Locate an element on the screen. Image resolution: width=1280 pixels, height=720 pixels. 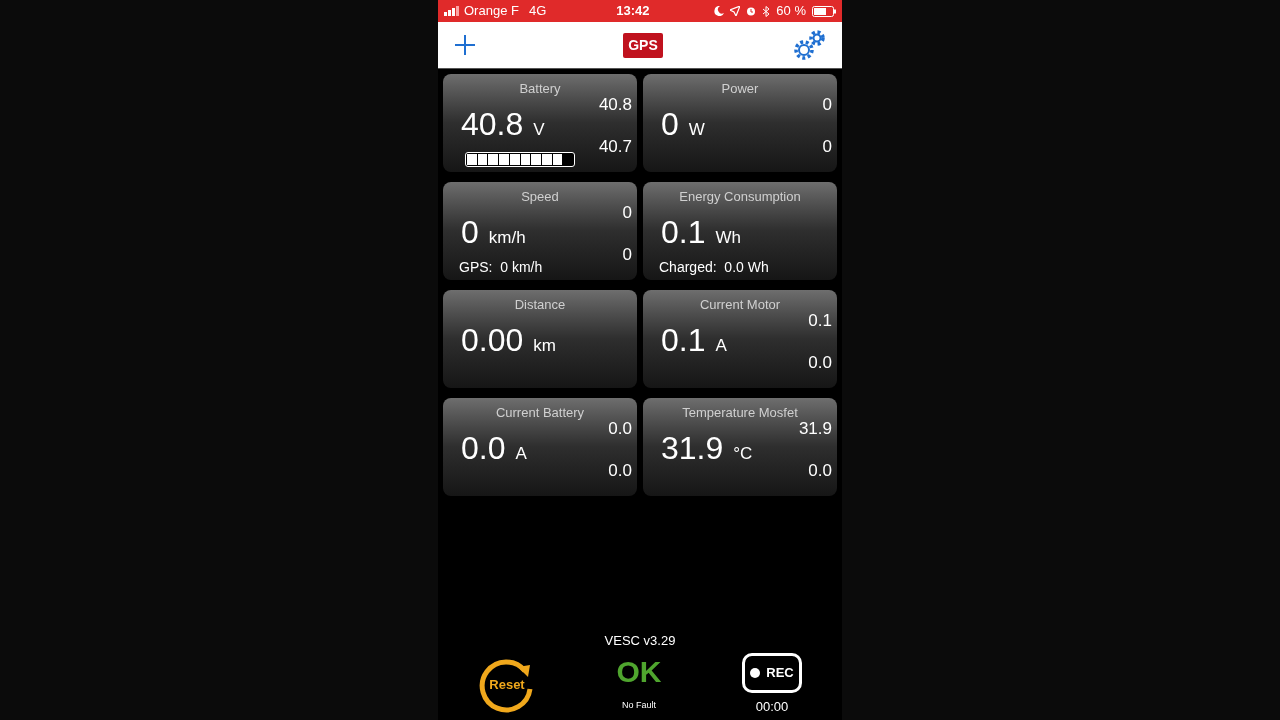
network-type: 4G is located at coordinates (537, 11).